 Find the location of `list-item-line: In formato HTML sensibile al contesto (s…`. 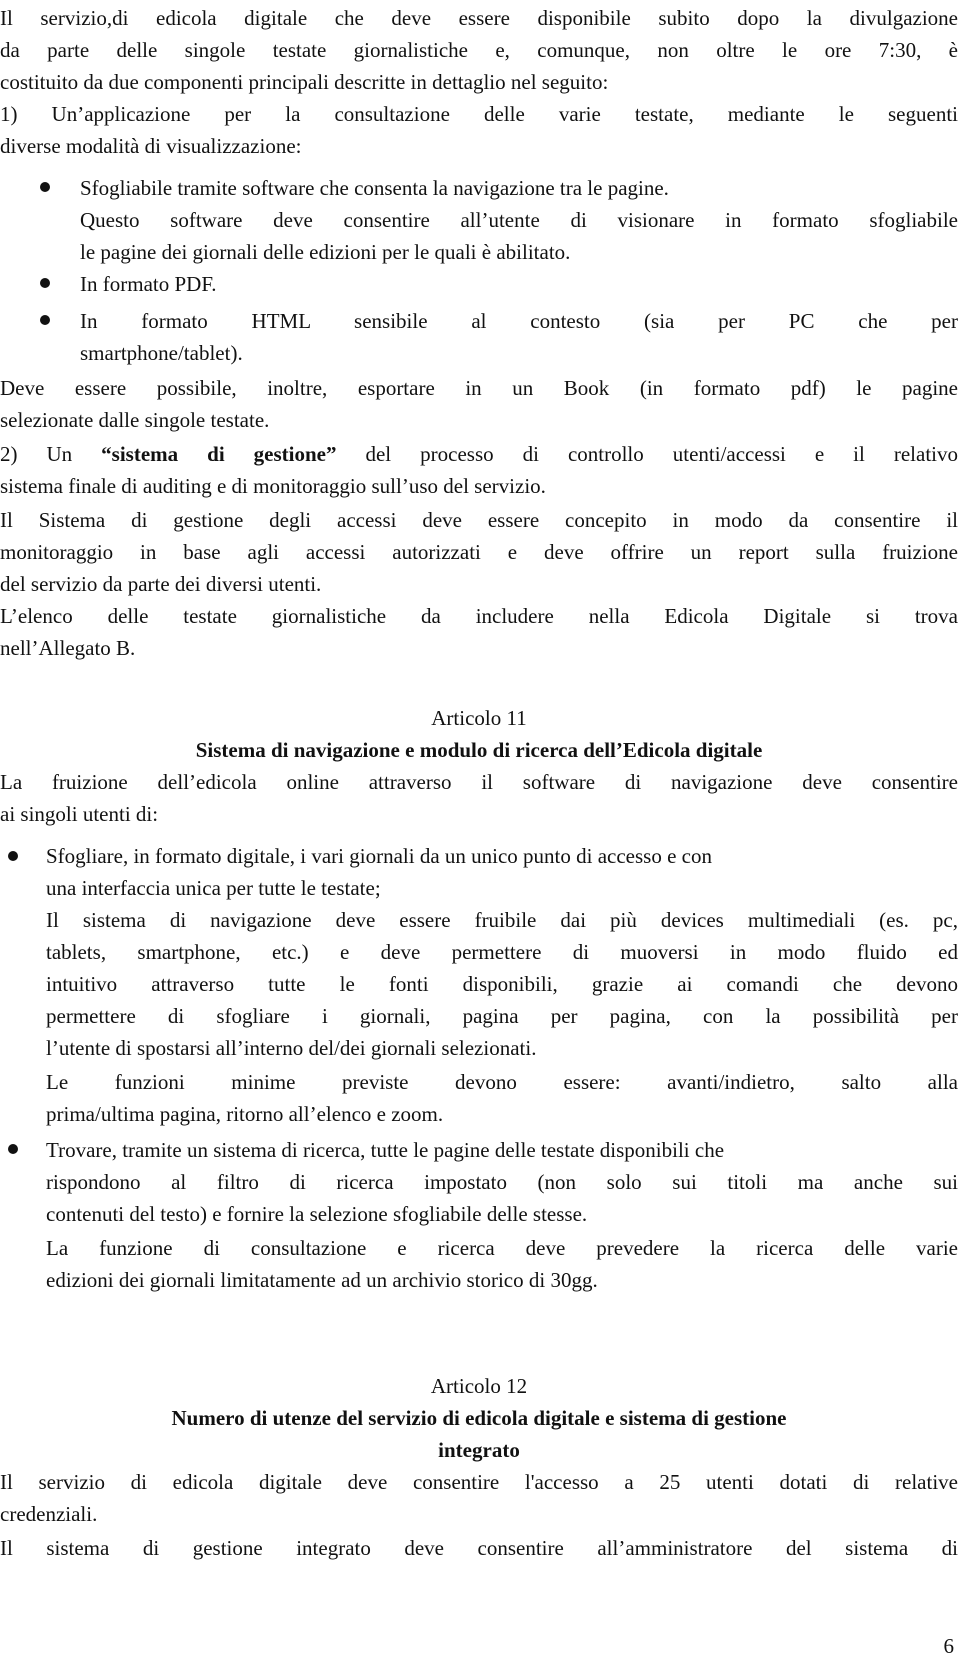

list-item-line: In formato HTML sensibile al contesto (s… is located at coordinates (519, 321).